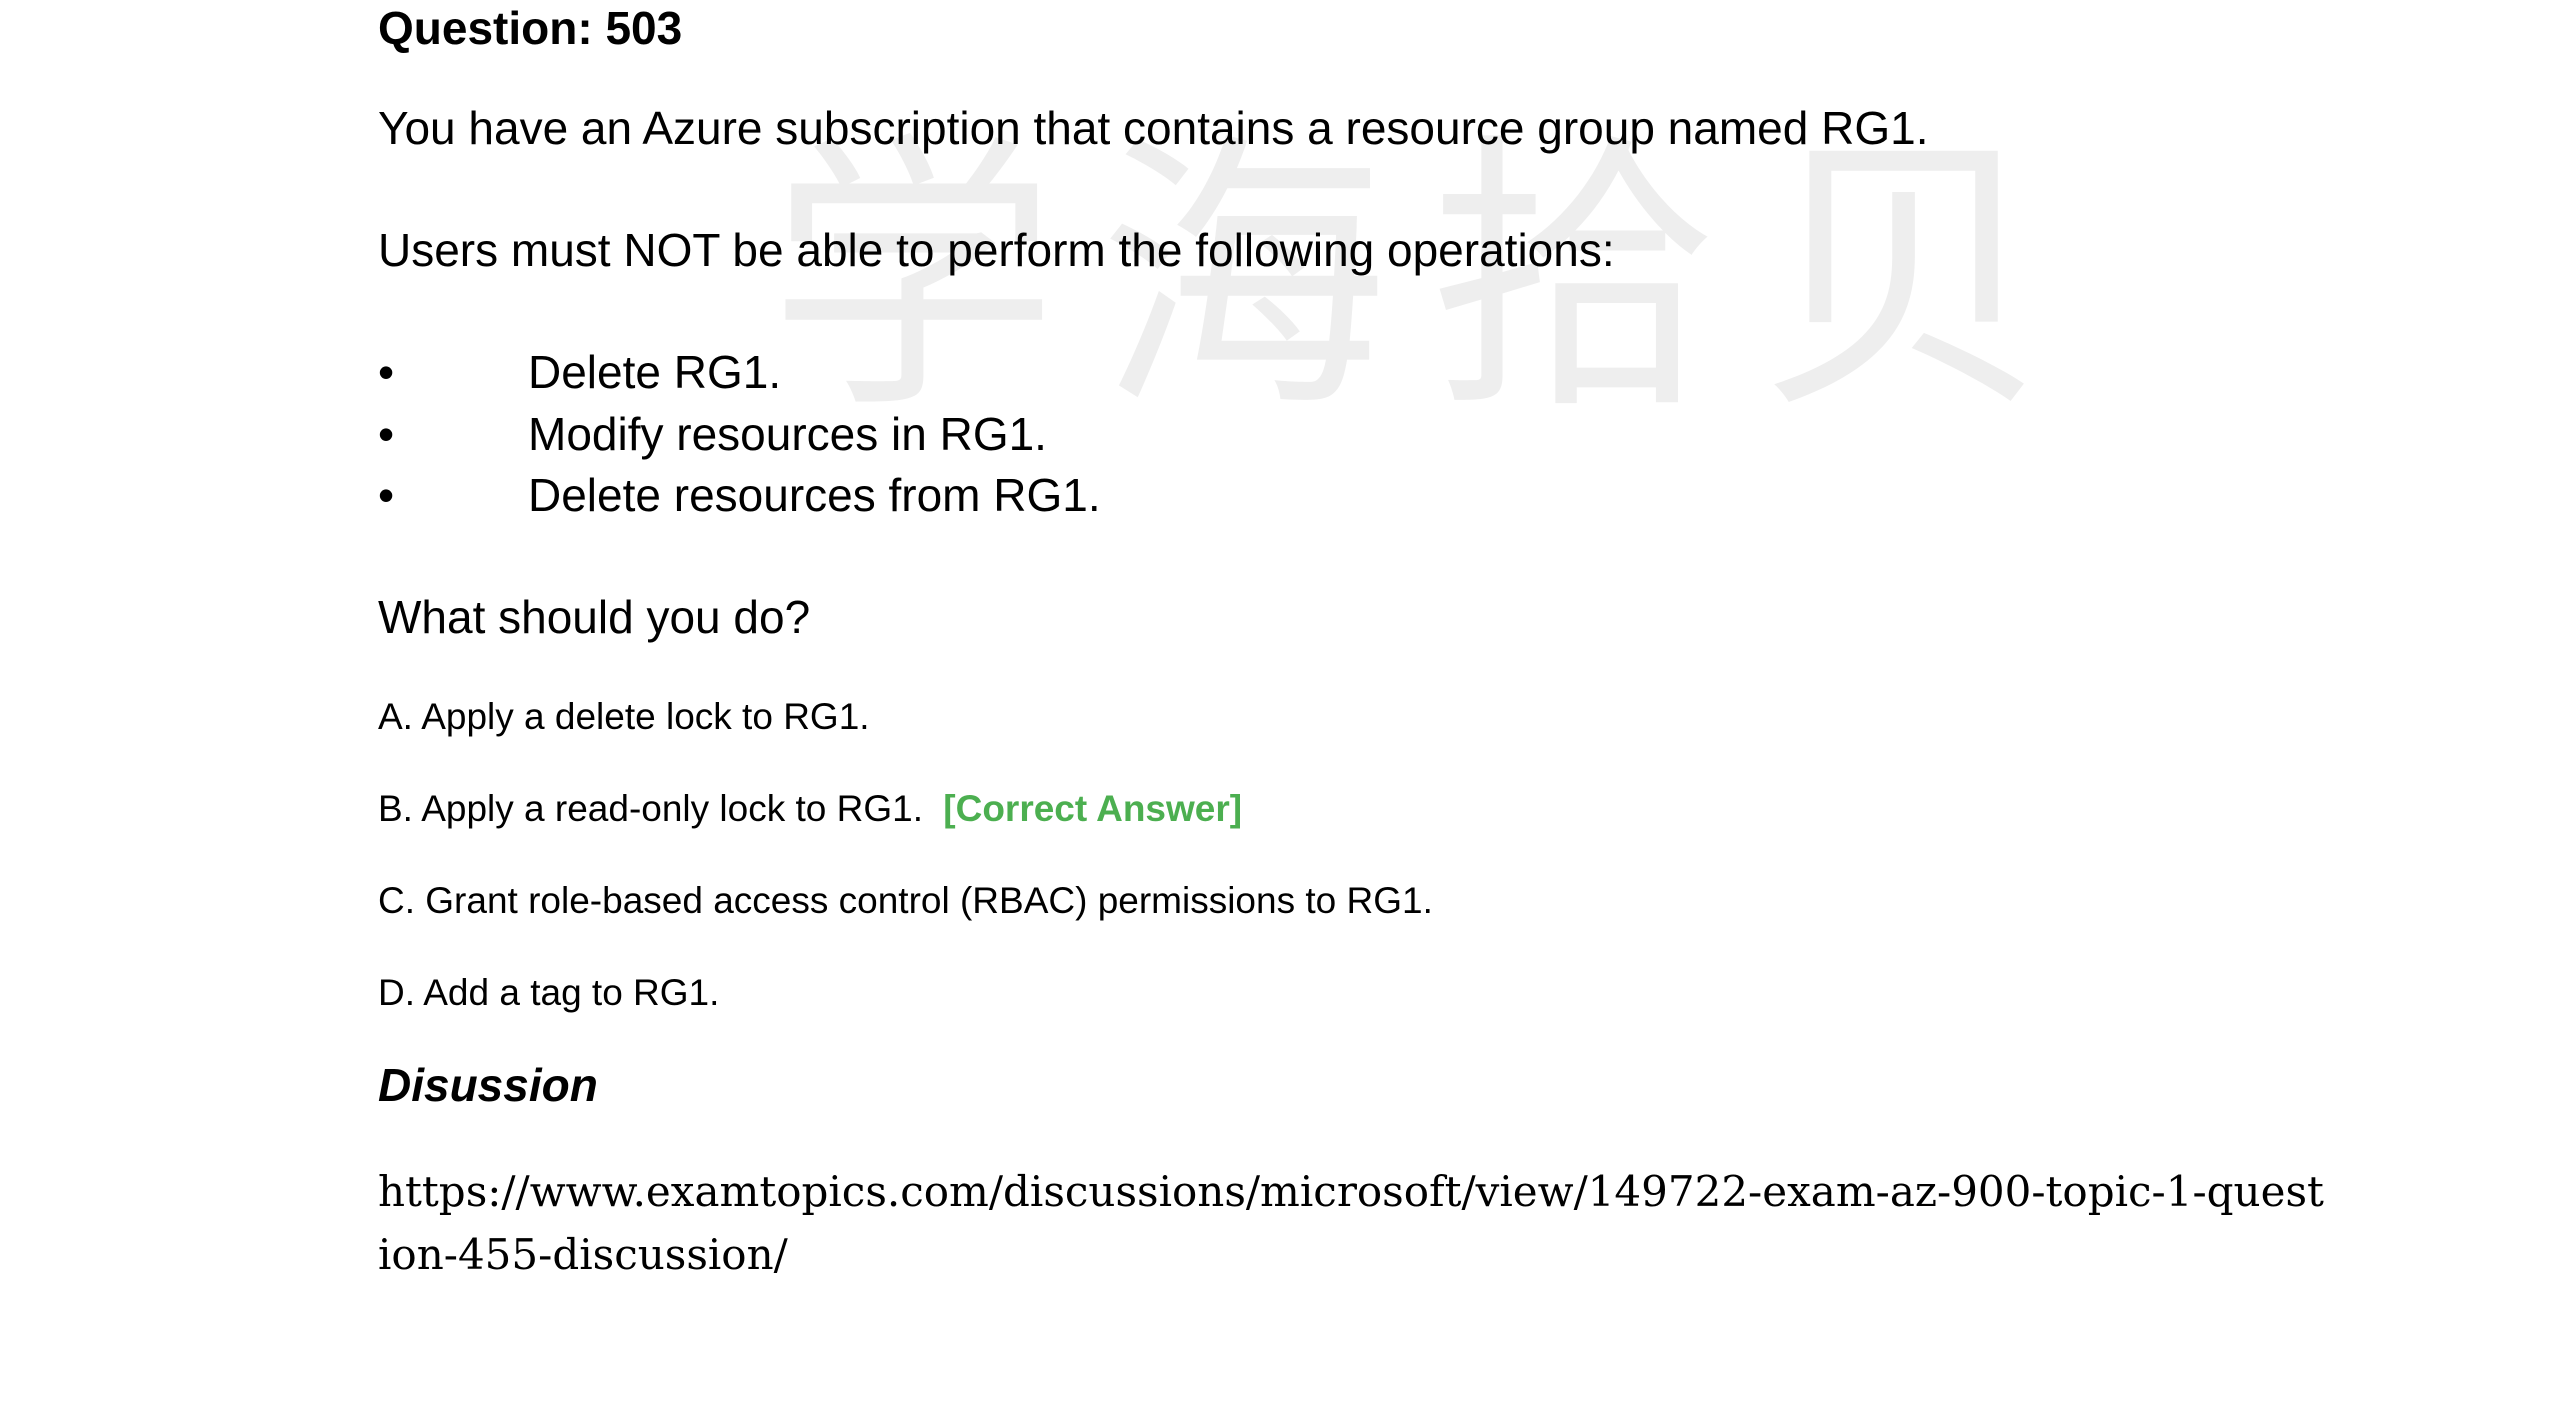 The width and height of the screenshot is (2550, 1426). Describe the element at coordinates (655, 372) in the screenshot. I see `bullet-text: Delete RG1.` at that location.